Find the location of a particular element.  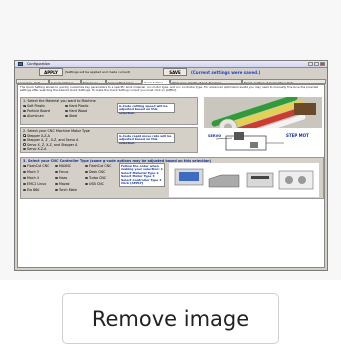

save-button: SAVE is located at coordinates (175, 72).